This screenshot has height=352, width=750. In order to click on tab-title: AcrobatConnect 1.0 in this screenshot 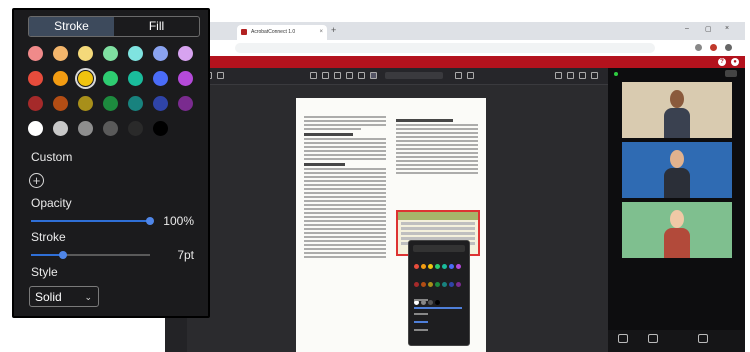, I will do `click(273, 32)`.